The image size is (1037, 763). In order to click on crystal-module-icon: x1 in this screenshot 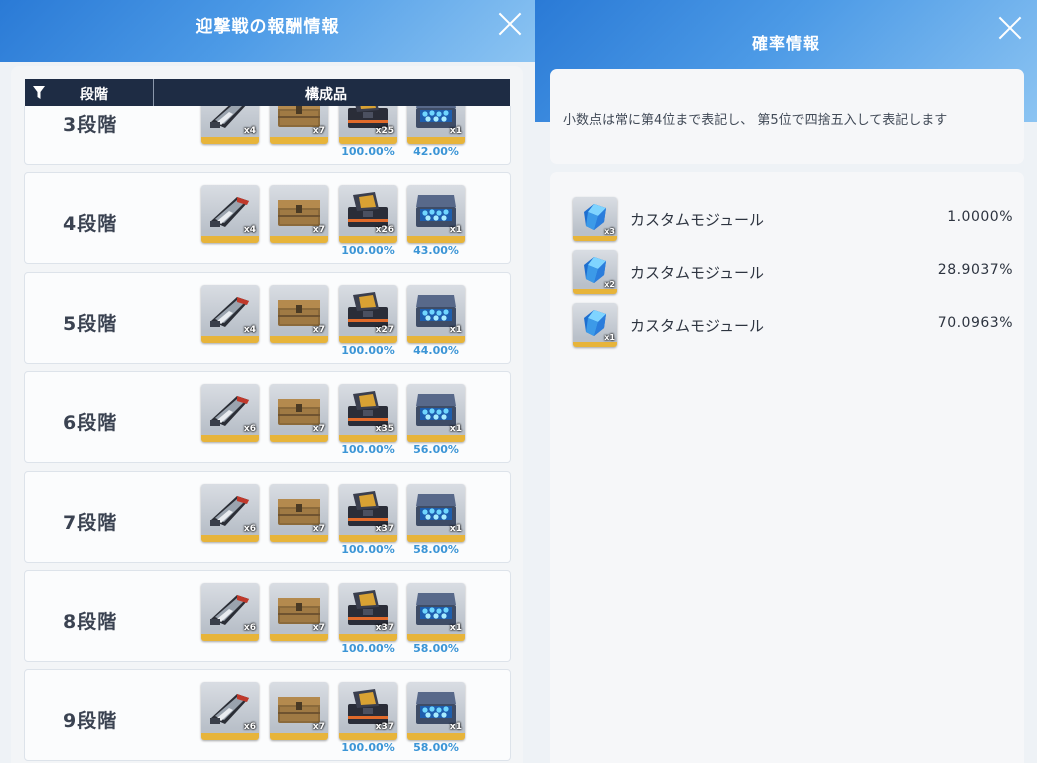, I will do `click(595, 325)`.